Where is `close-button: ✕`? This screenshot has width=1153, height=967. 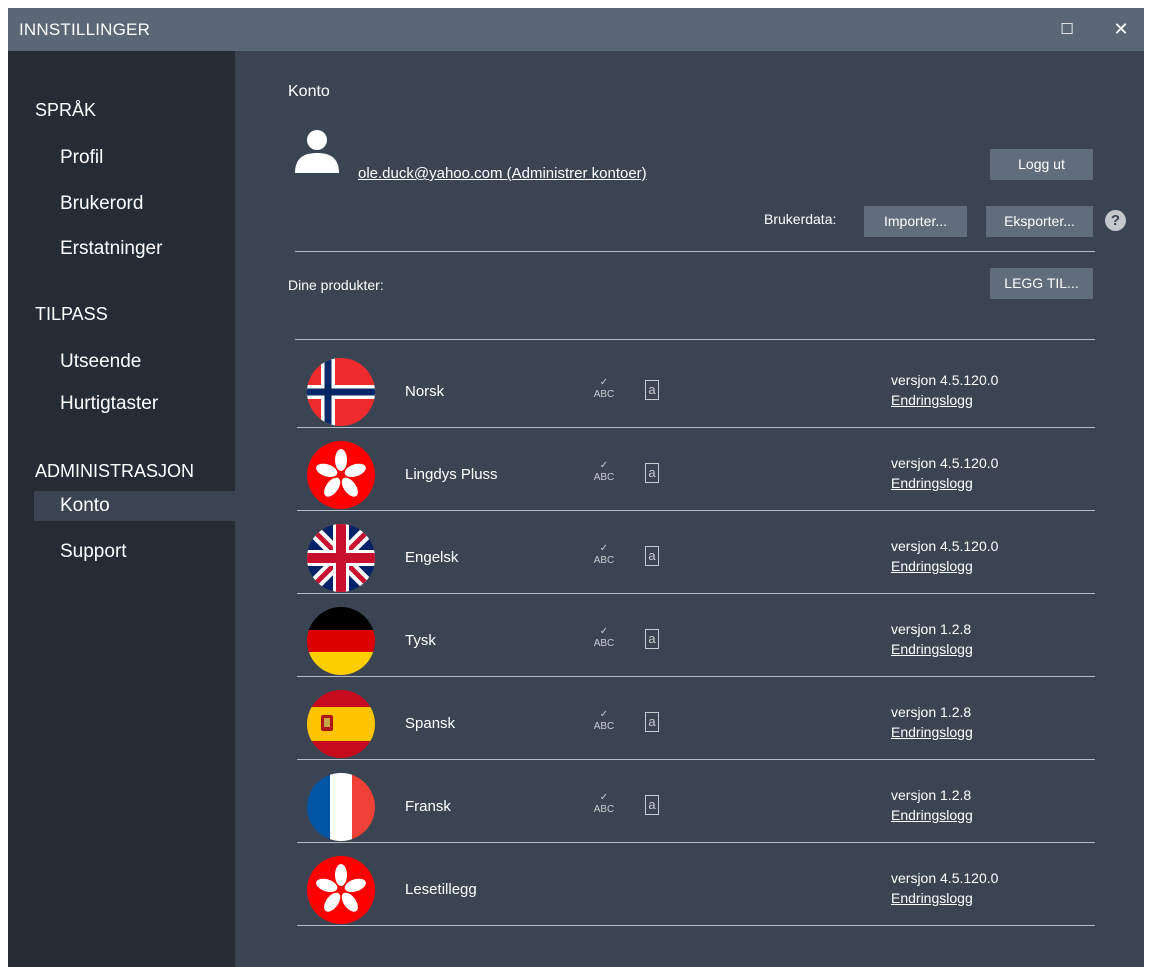 close-button: ✕ is located at coordinates (1121, 29).